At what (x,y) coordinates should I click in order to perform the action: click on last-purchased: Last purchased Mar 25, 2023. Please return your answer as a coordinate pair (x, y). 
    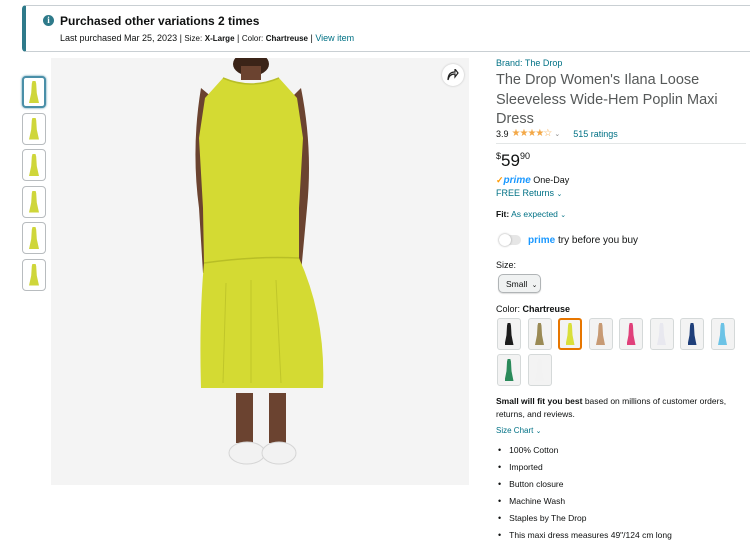
    Looking at the image, I should click on (119, 38).